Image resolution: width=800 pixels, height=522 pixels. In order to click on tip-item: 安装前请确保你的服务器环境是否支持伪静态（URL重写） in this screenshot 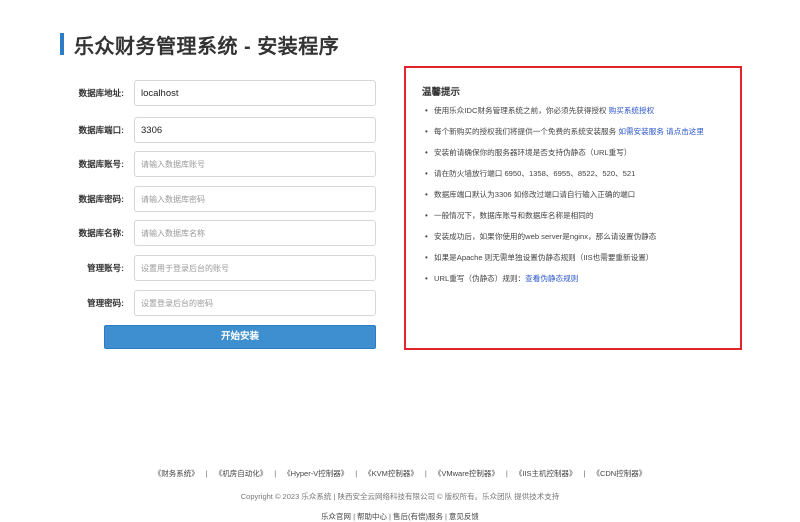, I will do `click(580, 156)`.